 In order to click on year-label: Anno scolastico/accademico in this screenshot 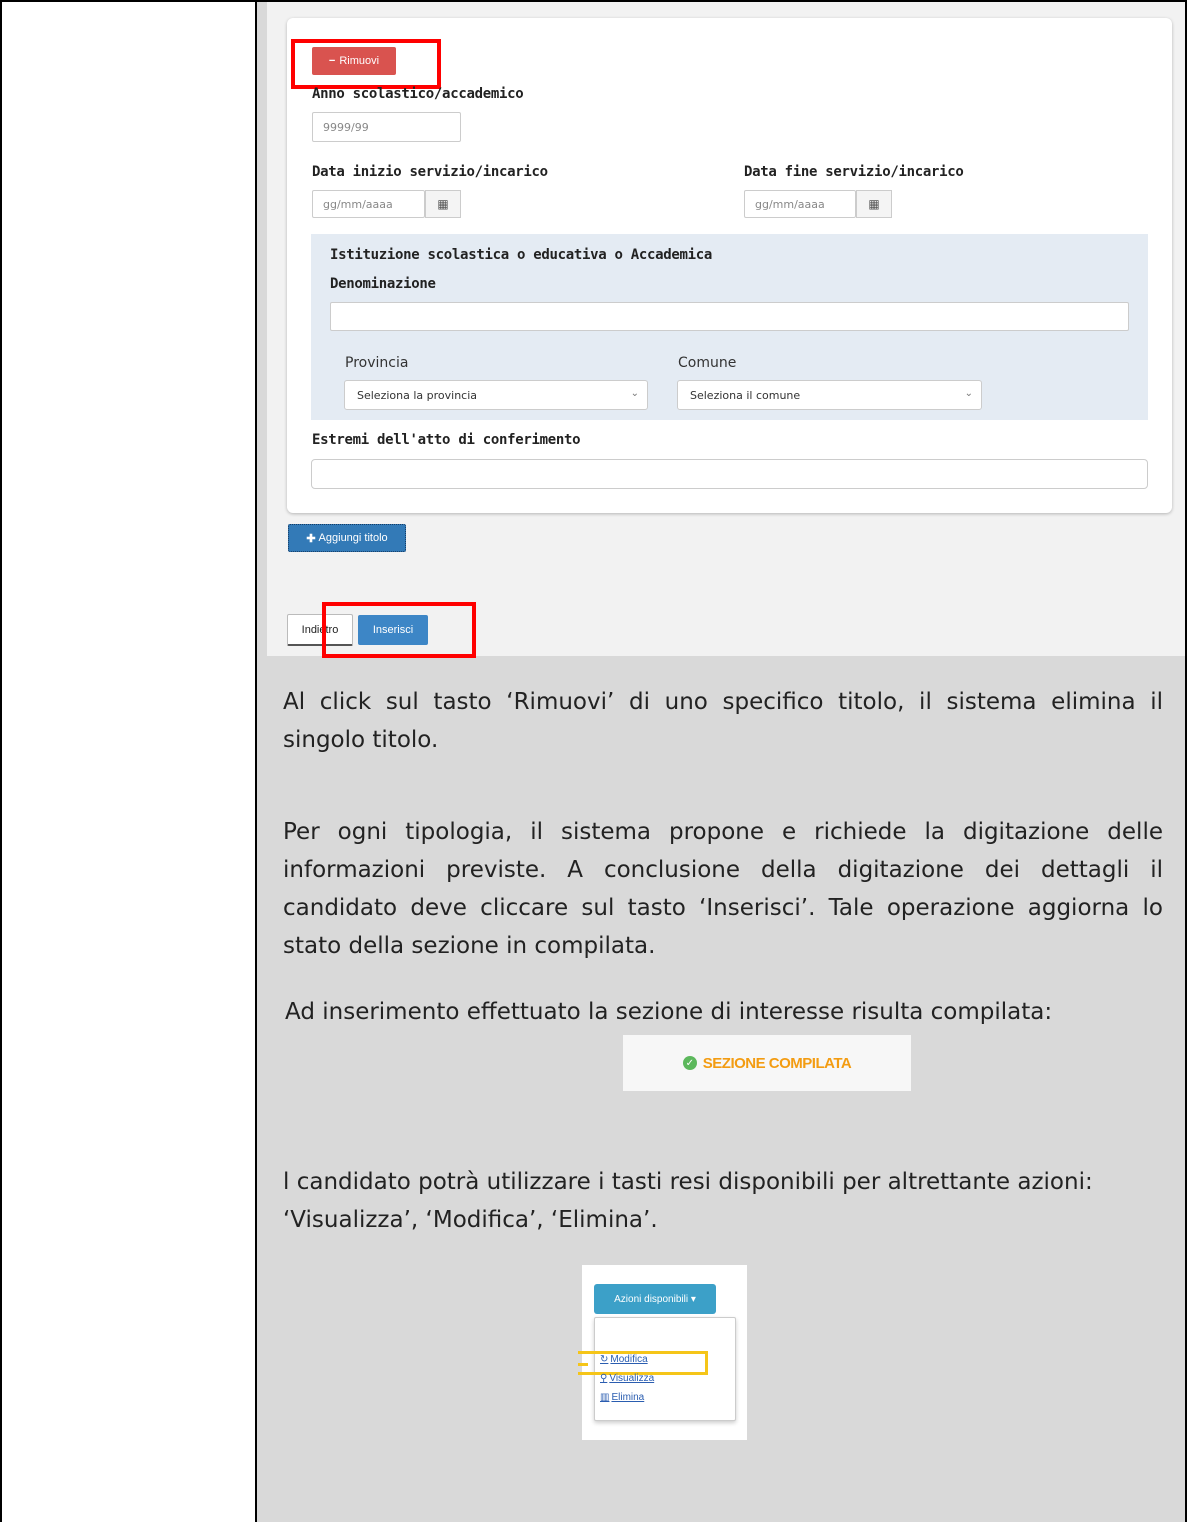, I will do `click(418, 94)`.